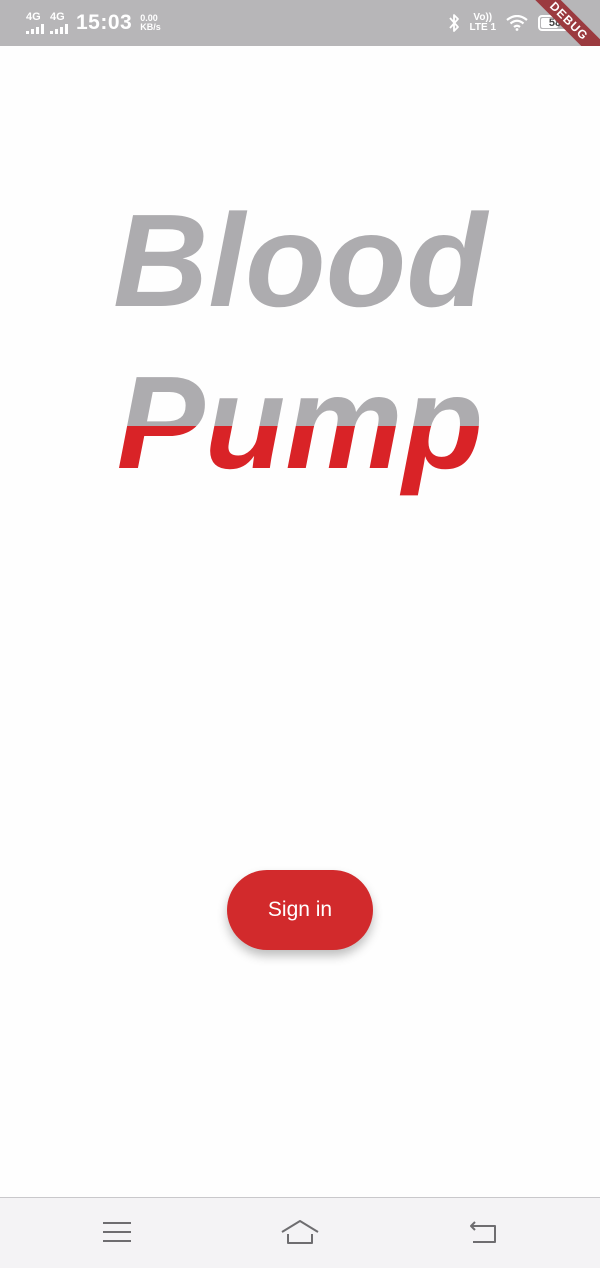 This screenshot has height=1268, width=600. I want to click on menu-icon, so click(117, 1232).